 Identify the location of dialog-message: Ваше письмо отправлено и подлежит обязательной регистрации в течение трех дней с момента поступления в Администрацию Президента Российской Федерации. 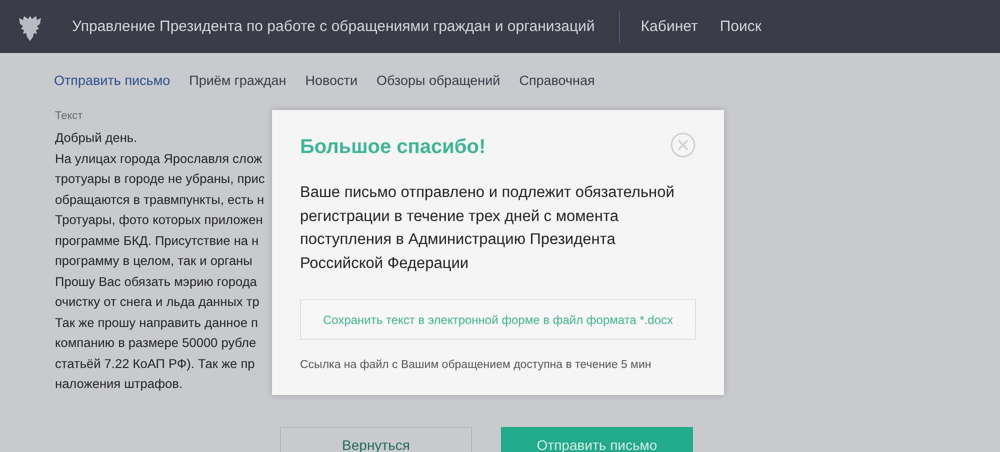
(488, 228).